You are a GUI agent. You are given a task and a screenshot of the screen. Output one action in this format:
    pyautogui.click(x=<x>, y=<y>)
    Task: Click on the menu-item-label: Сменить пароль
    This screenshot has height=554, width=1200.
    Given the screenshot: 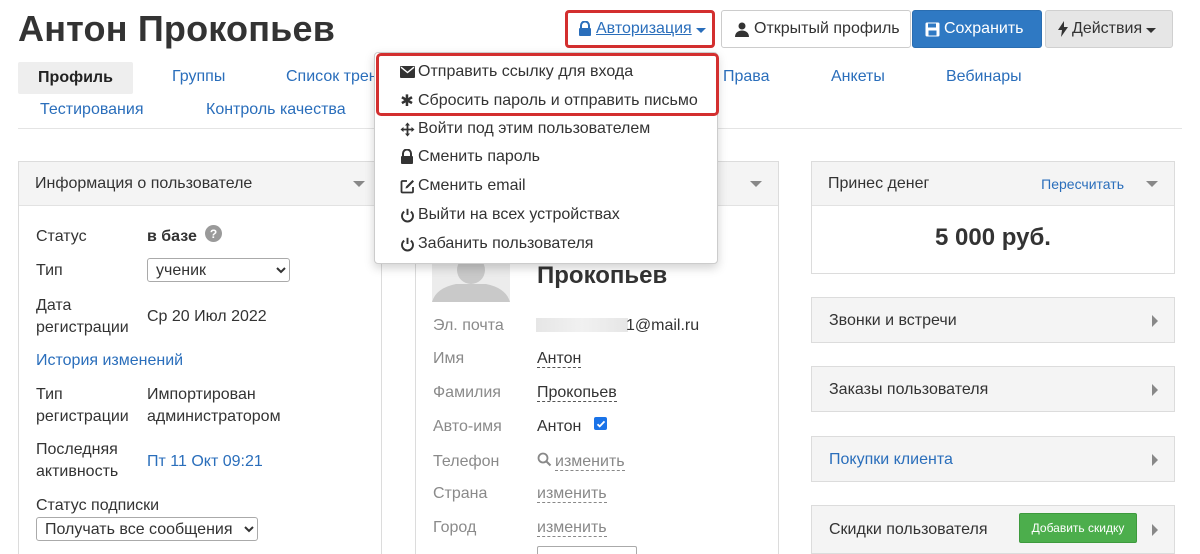 What is the action you would take?
    pyautogui.click(x=479, y=156)
    